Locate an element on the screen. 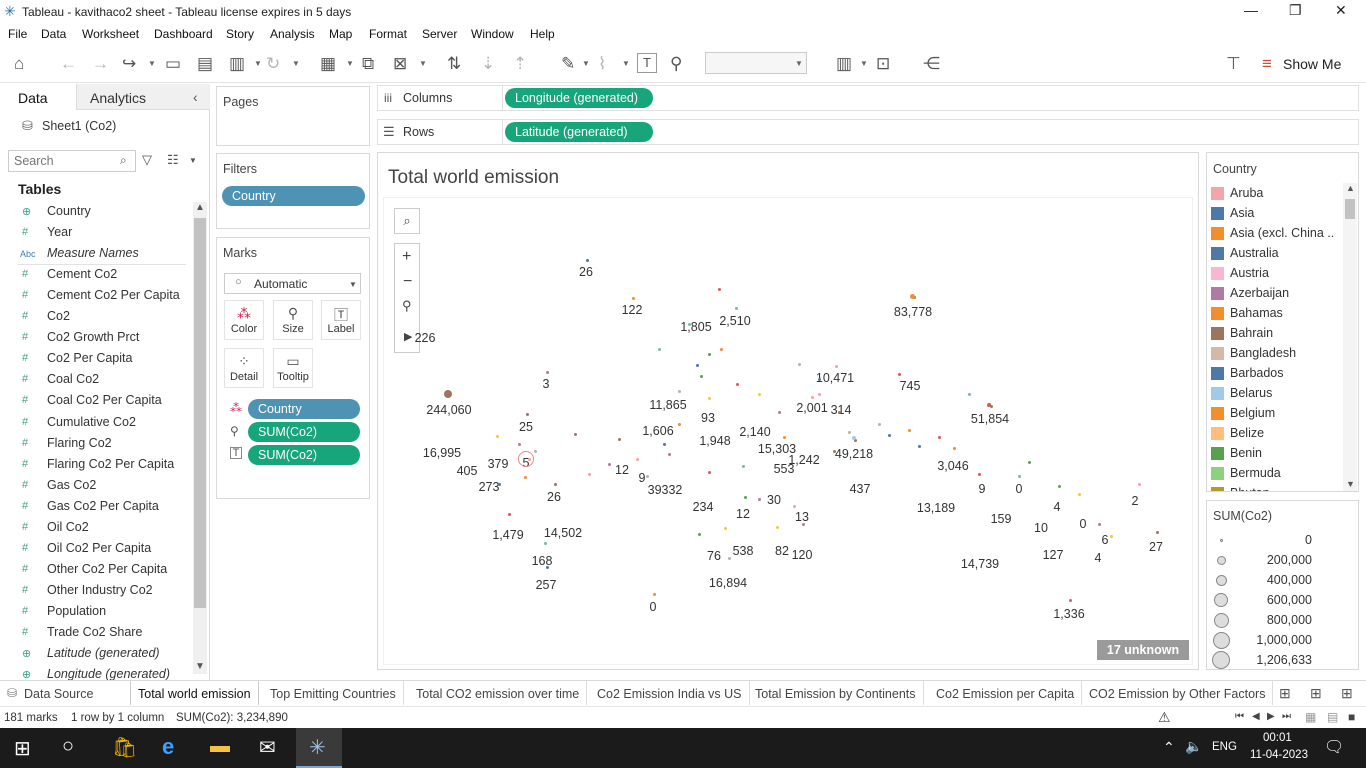 The image size is (1366, 768). sort-ascending-icon: ⇣ is located at coordinates (488, 64).